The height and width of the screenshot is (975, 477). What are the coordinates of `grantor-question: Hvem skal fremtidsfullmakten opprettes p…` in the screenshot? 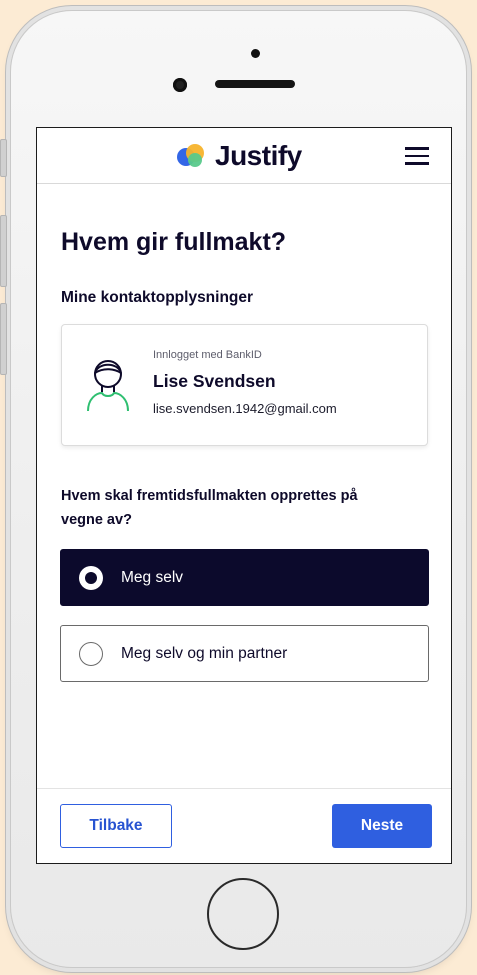 It's located at (209, 508).